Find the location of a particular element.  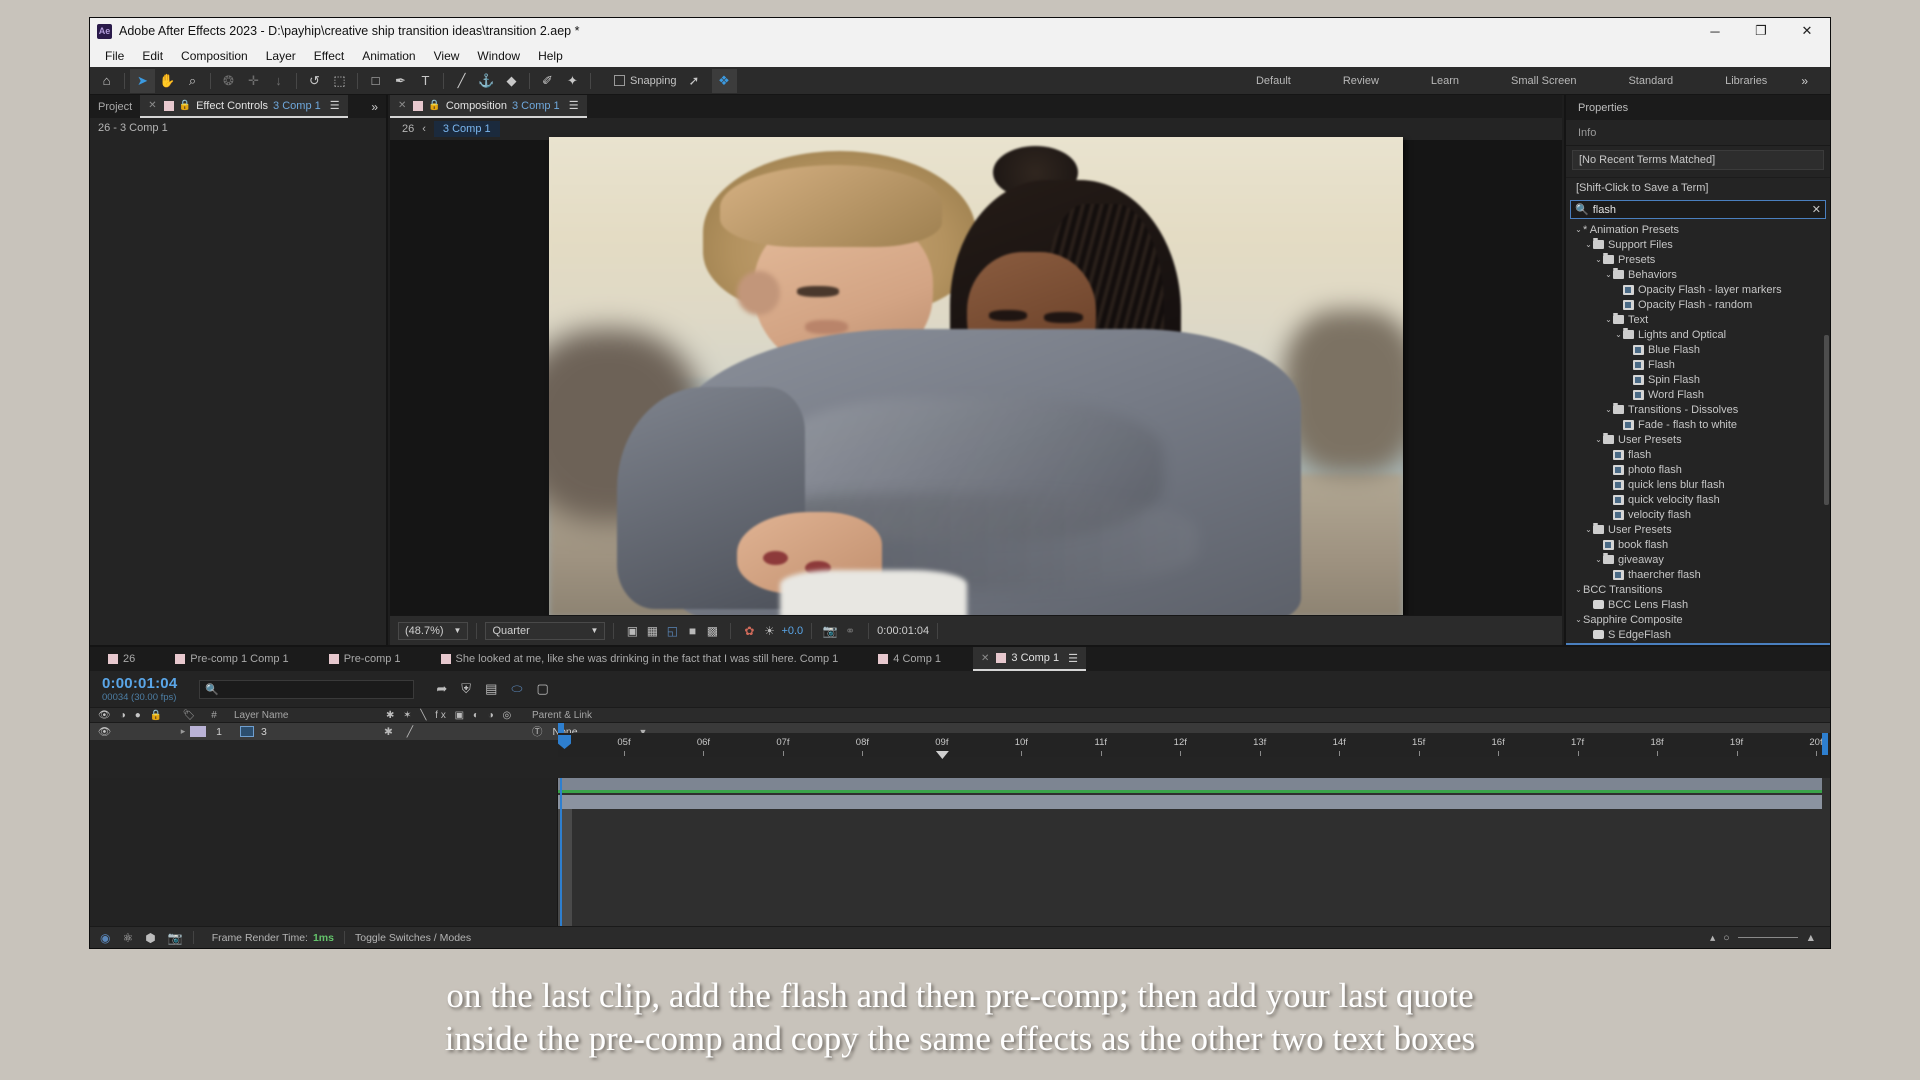

presets-search-row: 🔍 ✕ is located at coordinates (1698, 209).